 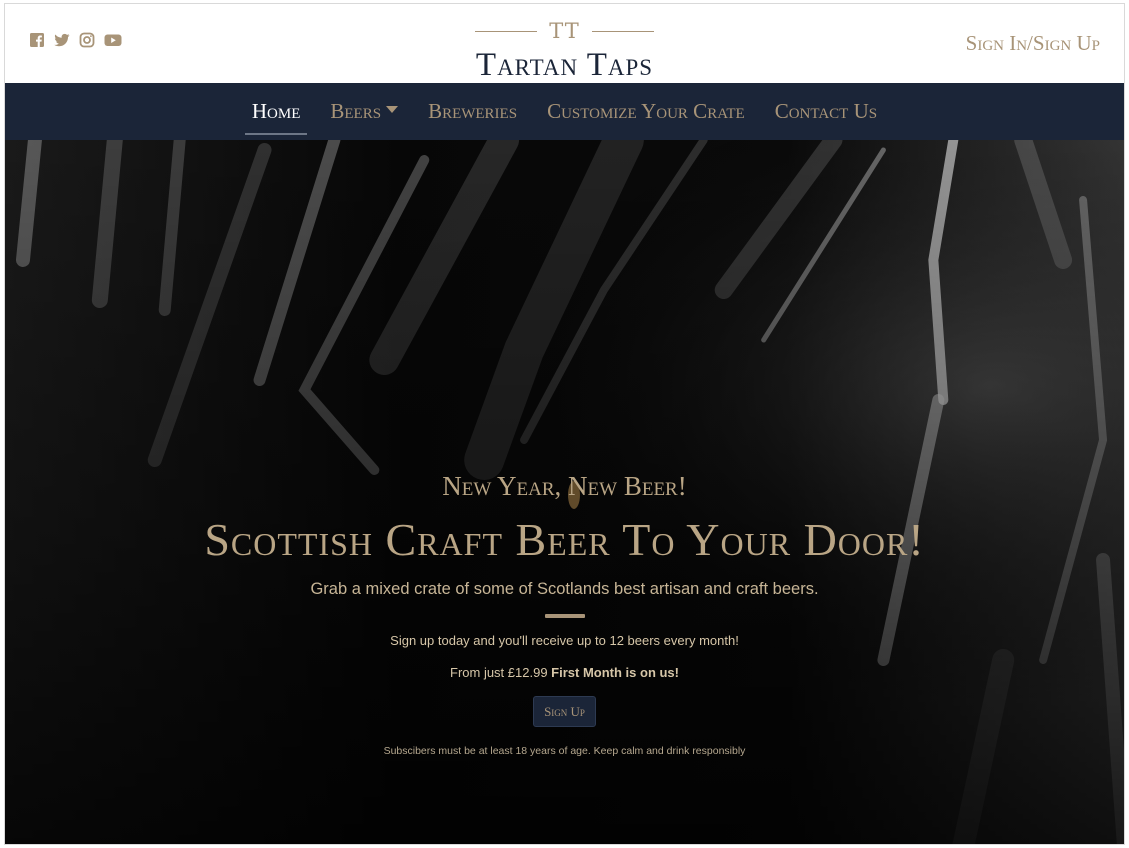 What do you see at coordinates (564, 65) in the screenshot?
I see `brand-name: Tartan Taps` at bounding box center [564, 65].